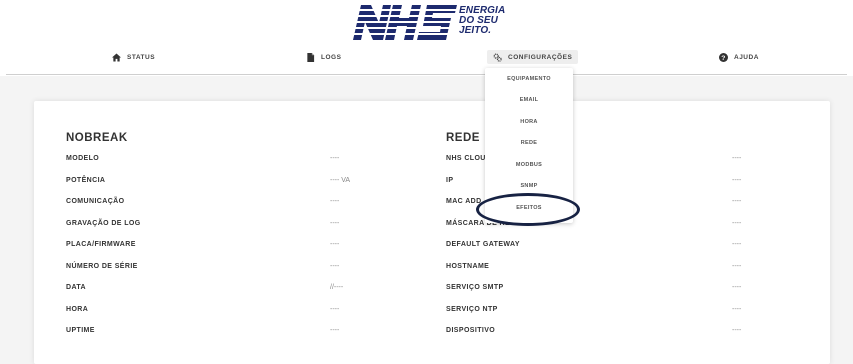 The image size is (853, 364). What do you see at coordinates (141, 57) in the screenshot?
I see `nav-label-status: STATUS` at bounding box center [141, 57].